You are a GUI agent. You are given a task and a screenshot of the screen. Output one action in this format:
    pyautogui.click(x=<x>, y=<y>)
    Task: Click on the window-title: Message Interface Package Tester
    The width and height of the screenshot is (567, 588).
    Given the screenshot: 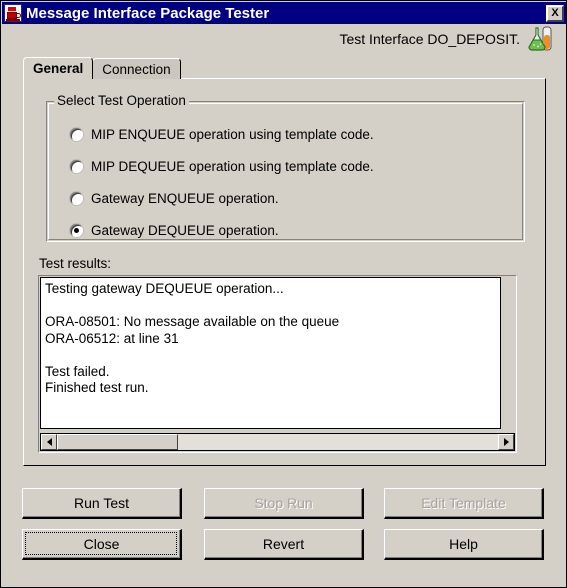 What is the action you would take?
    pyautogui.click(x=148, y=13)
    